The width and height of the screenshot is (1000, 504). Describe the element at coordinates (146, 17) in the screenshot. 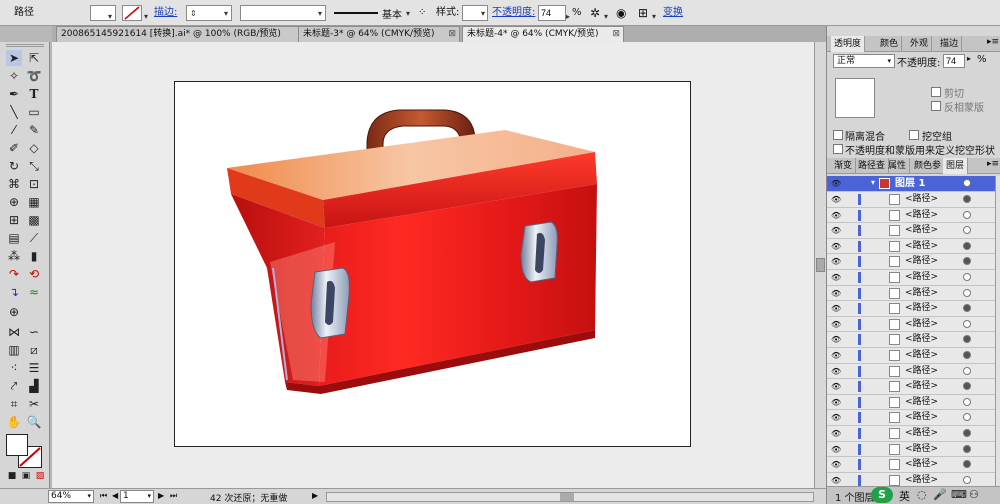

I see `stroke-dropdown-icon: ▾` at that location.